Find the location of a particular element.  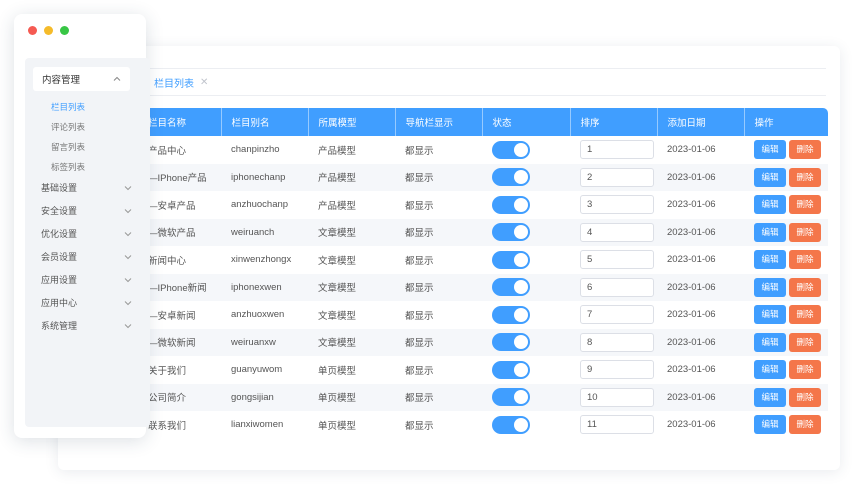

table-row: 联系我们 lianxiwomen 单页模型 都显示 2023-01-06 编辑删除 is located at coordinates (483, 425).